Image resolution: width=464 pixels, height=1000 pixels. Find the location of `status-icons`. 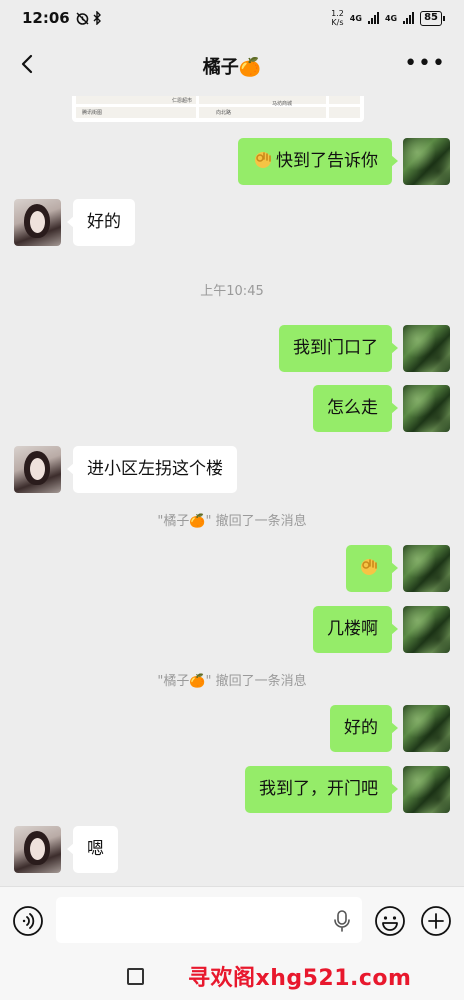

status-icons is located at coordinates (89, 18).